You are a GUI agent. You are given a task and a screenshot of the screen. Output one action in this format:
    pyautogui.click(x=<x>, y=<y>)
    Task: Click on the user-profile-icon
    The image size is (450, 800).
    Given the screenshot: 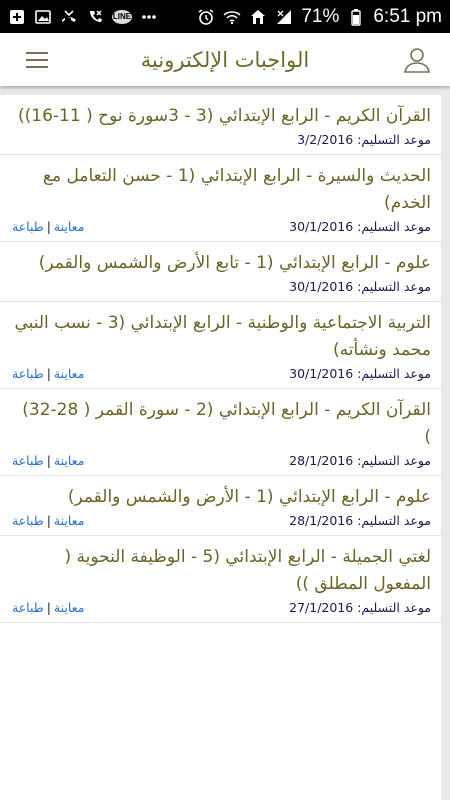 What is the action you would take?
    pyautogui.click(x=417, y=60)
    